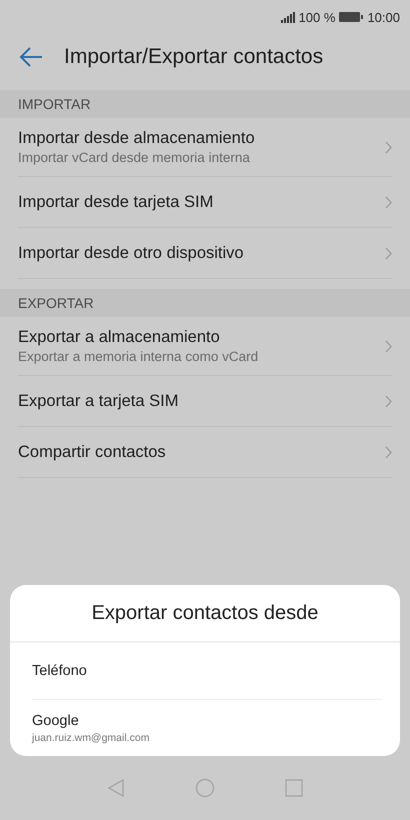 The width and height of the screenshot is (410, 820). Describe the element at coordinates (317, 17) in the screenshot. I see `battery-level: 100 %` at that location.